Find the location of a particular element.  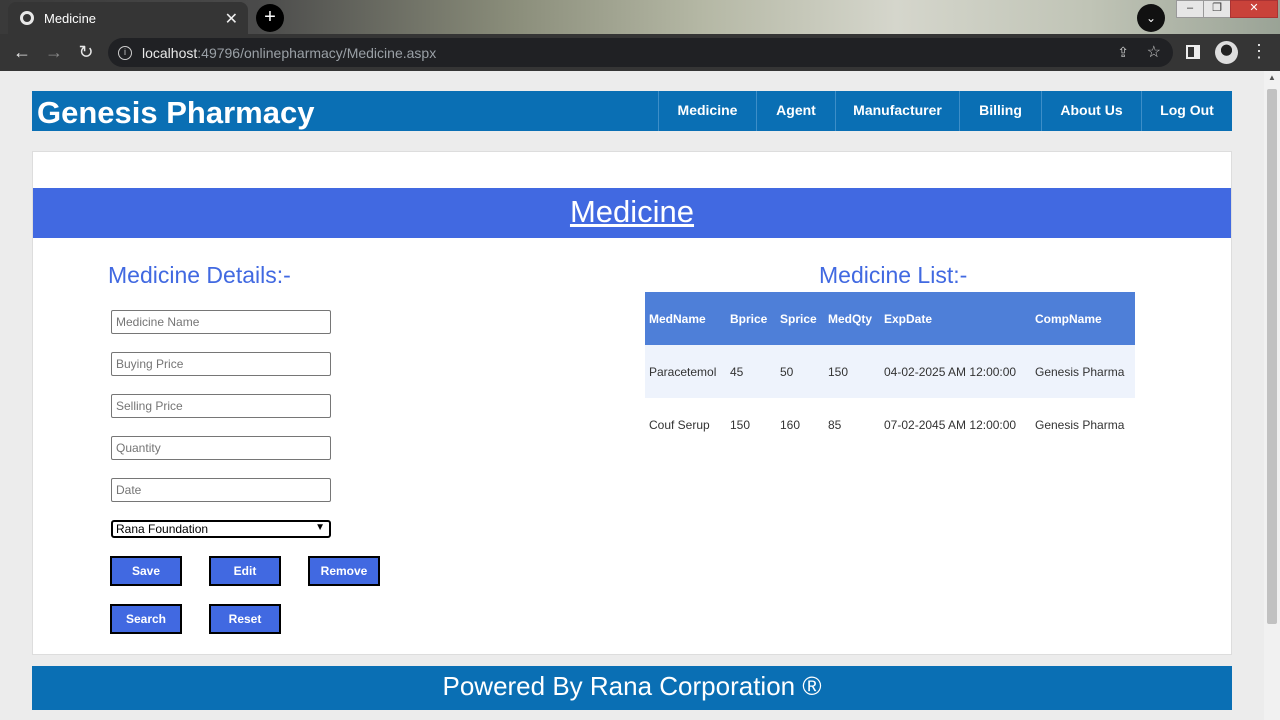

minimize-window-button: – is located at coordinates (1190, 9).